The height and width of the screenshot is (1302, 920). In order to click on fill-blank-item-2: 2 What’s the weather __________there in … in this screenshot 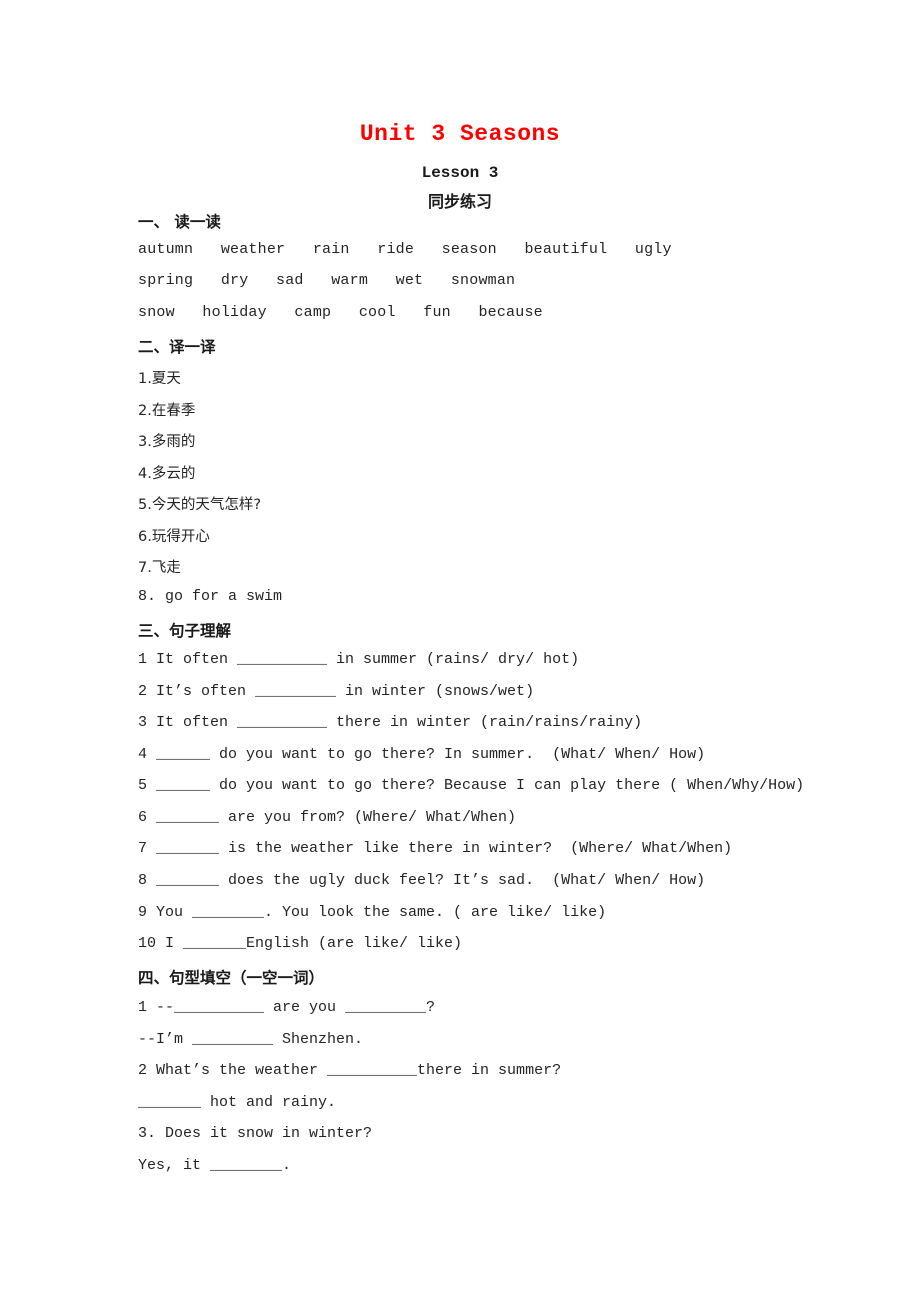, I will do `click(350, 1070)`.